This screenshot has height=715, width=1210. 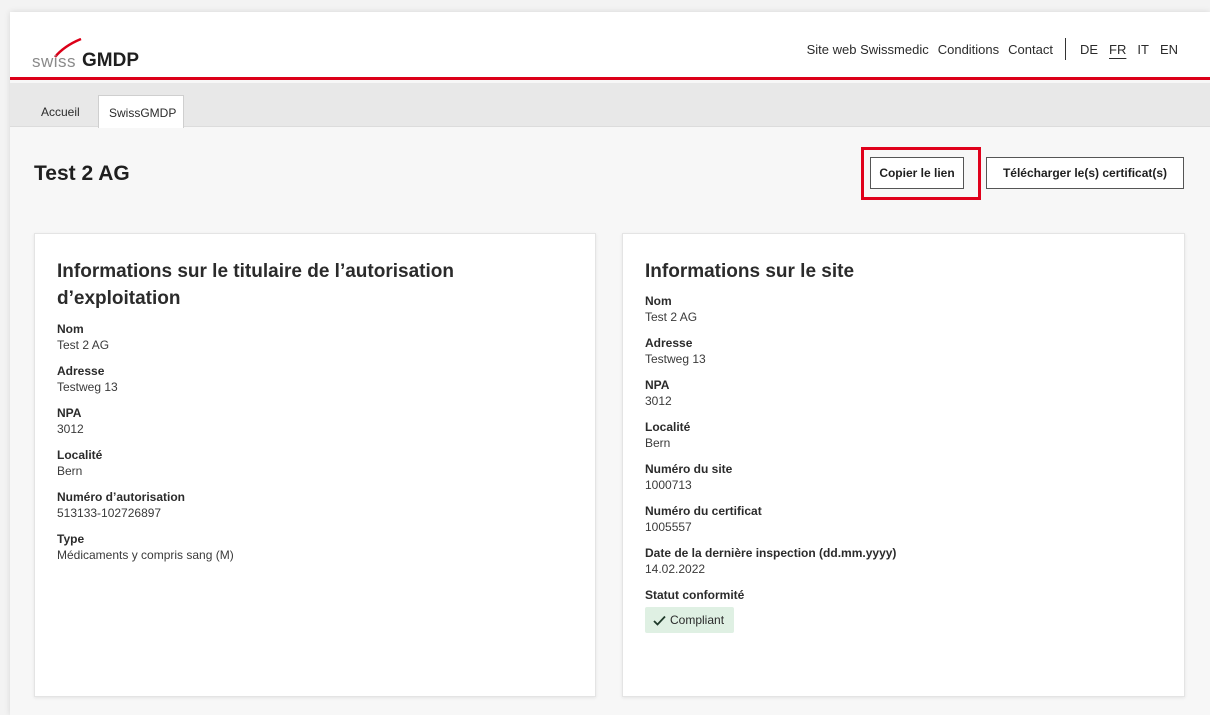 I want to click on field-value: 14.02.2022, so click(x=675, y=569).